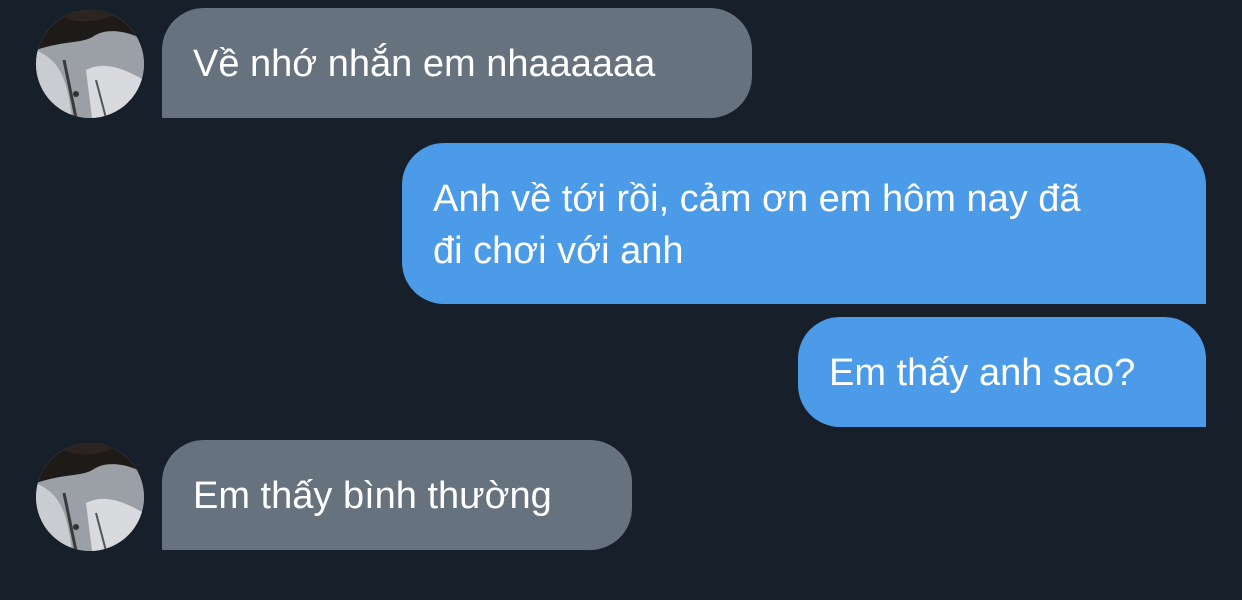 The width and height of the screenshot is (1242, 600). What do you see at coordinates (757, 199) in the screenshot?
I see `message-text-line-1: Anh về tới rồi, cảm ơn em hôm nay đã` at bounding box center [757, 199].